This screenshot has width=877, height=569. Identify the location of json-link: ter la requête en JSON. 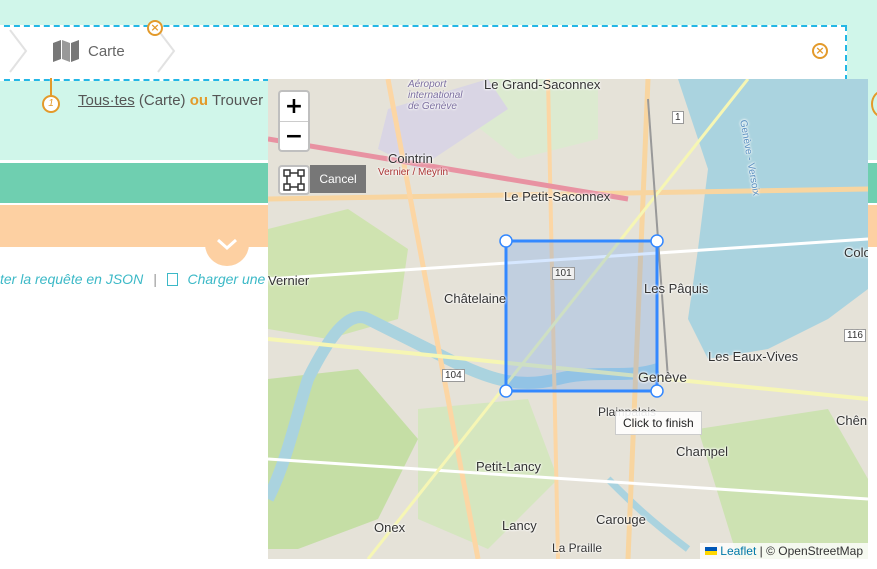
(71, 279).